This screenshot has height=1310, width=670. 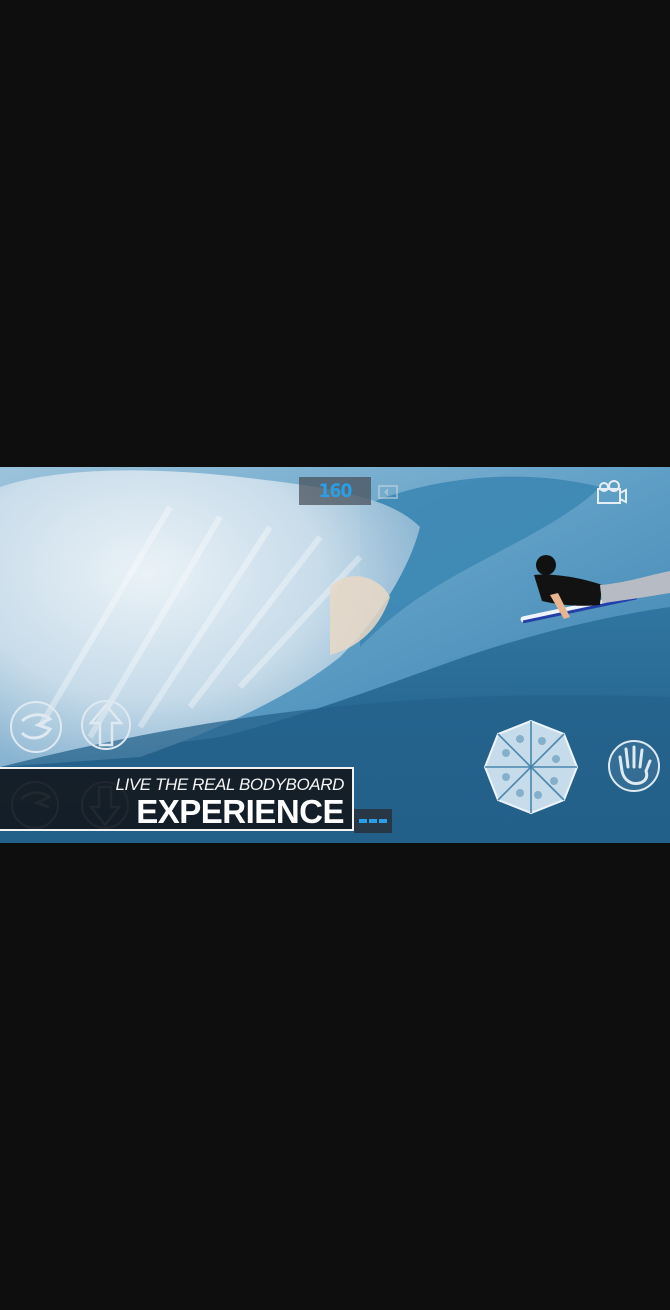 I want to click on hand-grab-icon, so click(x=634, y=766).